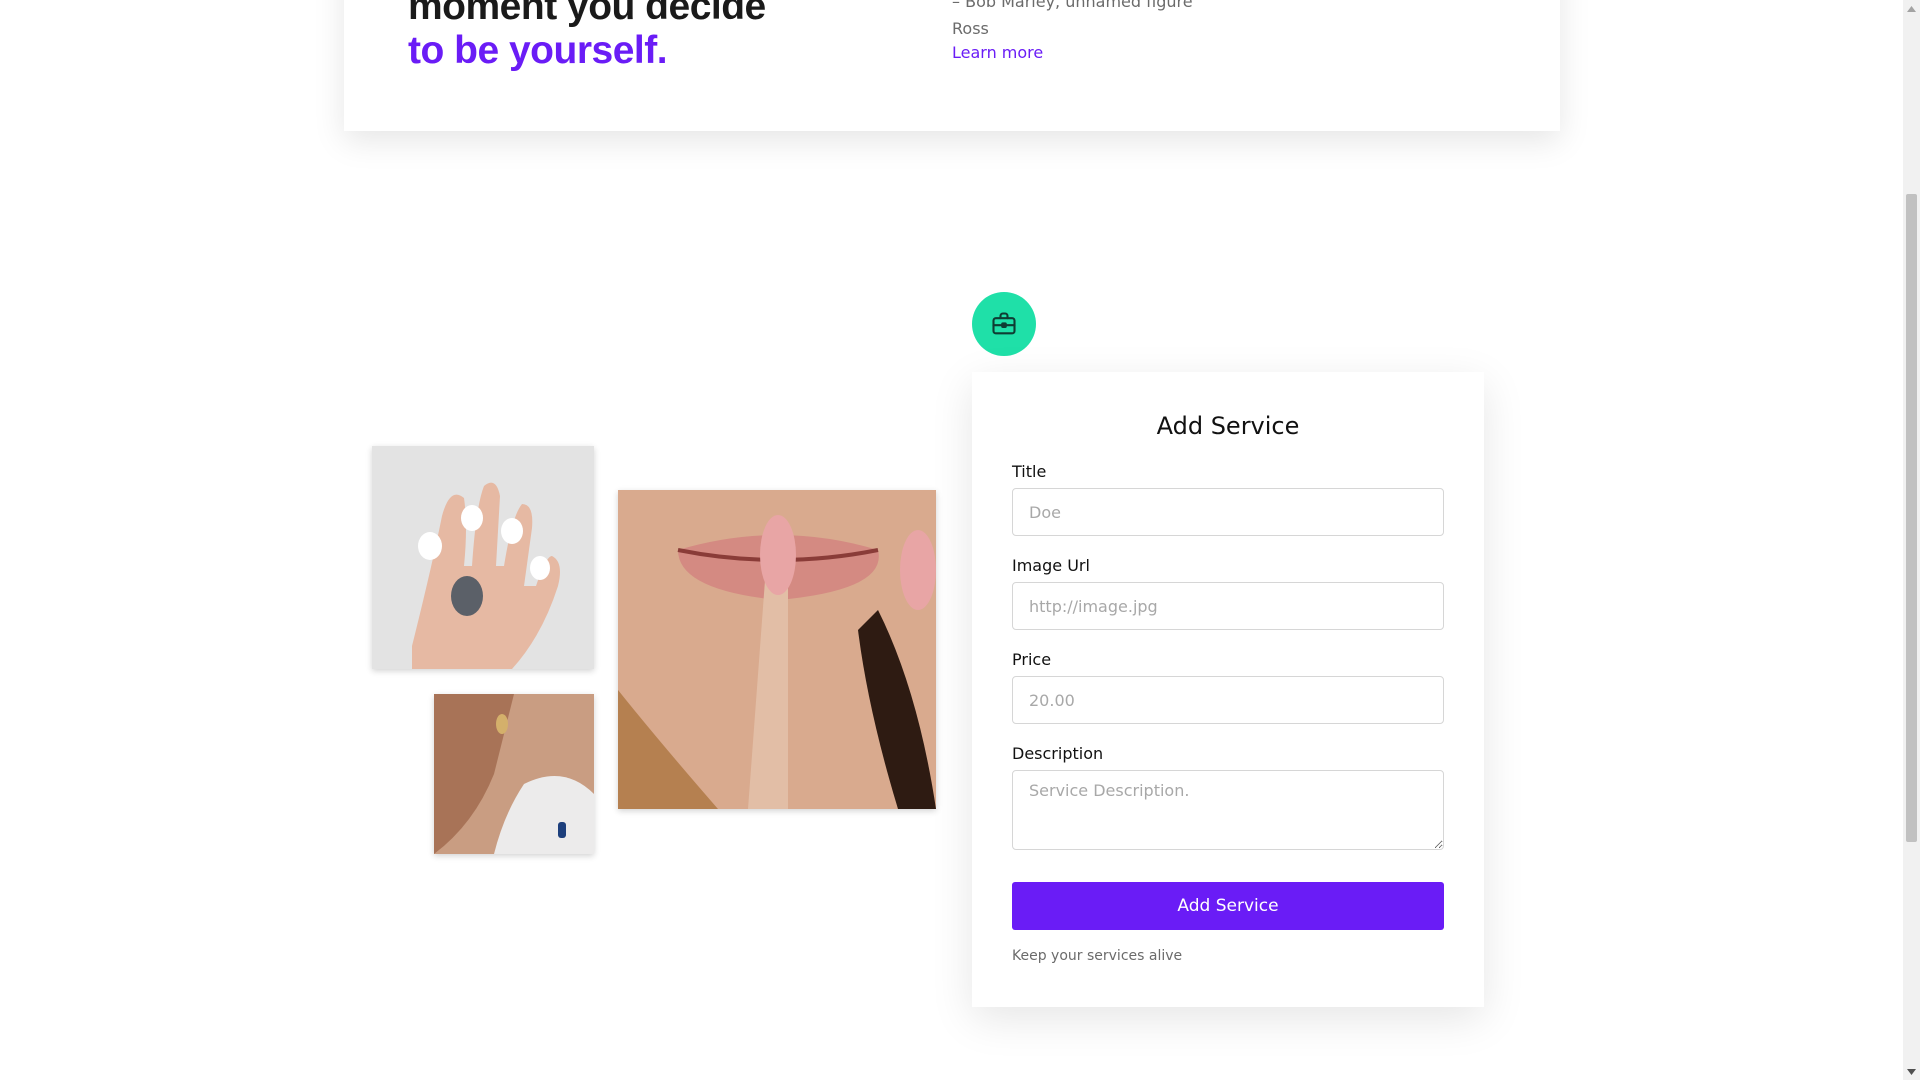  Describe the element at coordinates (1029, 471) in the screenshot. I see `title-label: Title` at that location.